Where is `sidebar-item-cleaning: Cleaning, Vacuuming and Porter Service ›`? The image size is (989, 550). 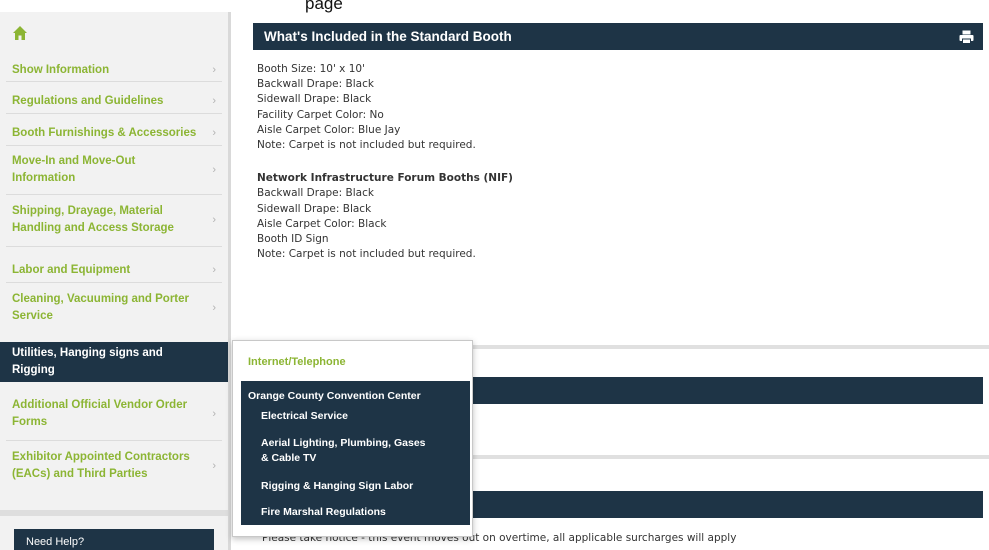
sidebar-item-cleaning: Cleaning, Vacuuming and Porter Service › is located at coordinates (114, 308).